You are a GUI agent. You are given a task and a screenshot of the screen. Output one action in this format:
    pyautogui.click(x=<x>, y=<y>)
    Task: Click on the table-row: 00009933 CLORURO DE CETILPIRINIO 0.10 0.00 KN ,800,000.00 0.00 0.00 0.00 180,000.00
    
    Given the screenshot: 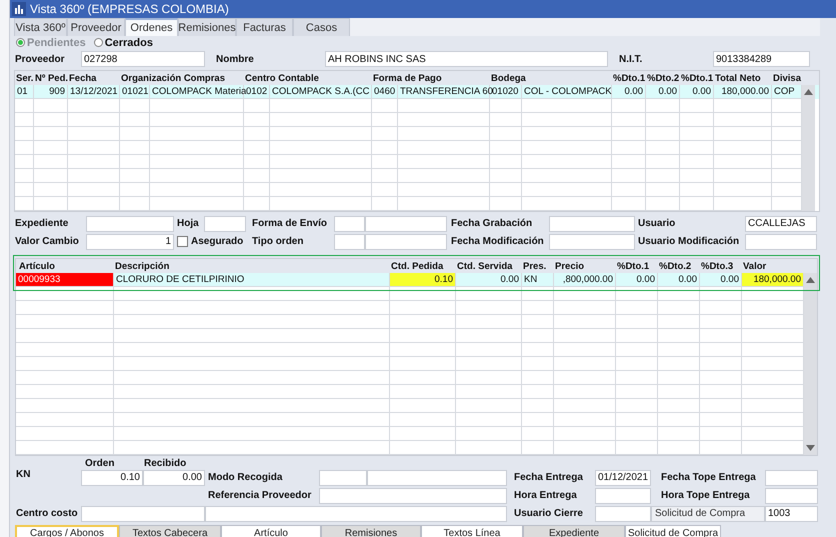 What is the action you would take?
    pyautogui.click(x=416, y=280)
    